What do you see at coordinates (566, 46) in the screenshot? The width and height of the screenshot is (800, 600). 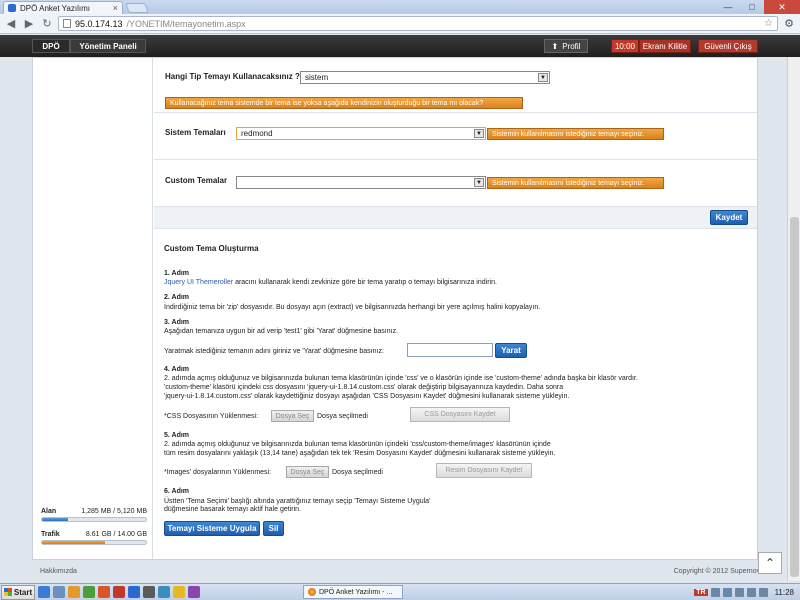 I see `profile-button: ⬆ Profil` at bounding box center [566, 46].